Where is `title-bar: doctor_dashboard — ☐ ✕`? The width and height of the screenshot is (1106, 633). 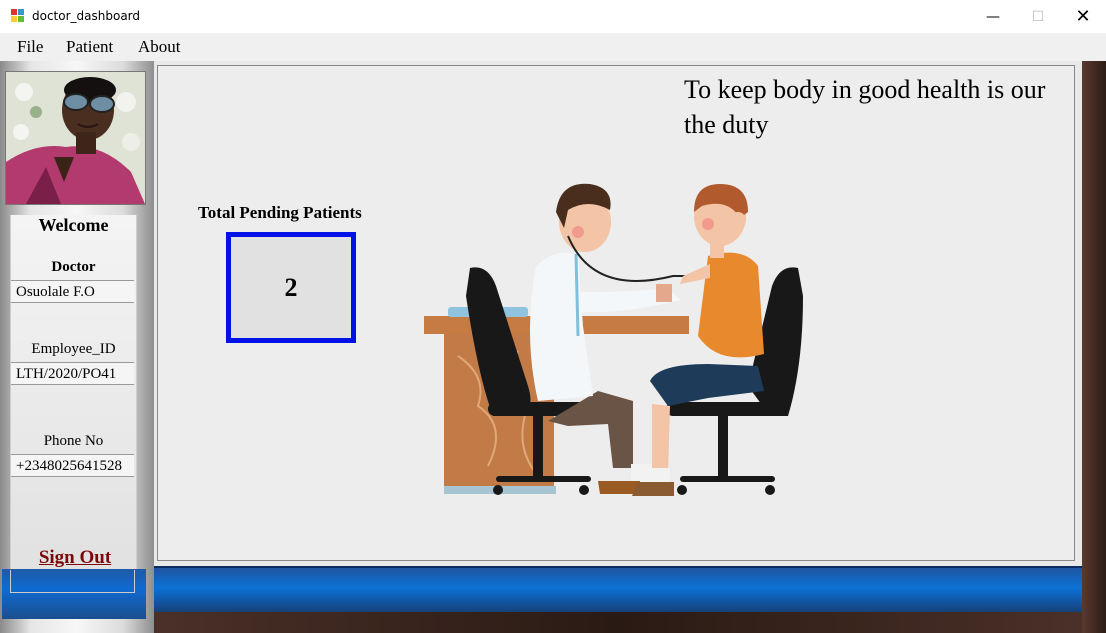 title-bar: doctor_dashboard — ☐ ✕ is located at coordinates (553, 16).